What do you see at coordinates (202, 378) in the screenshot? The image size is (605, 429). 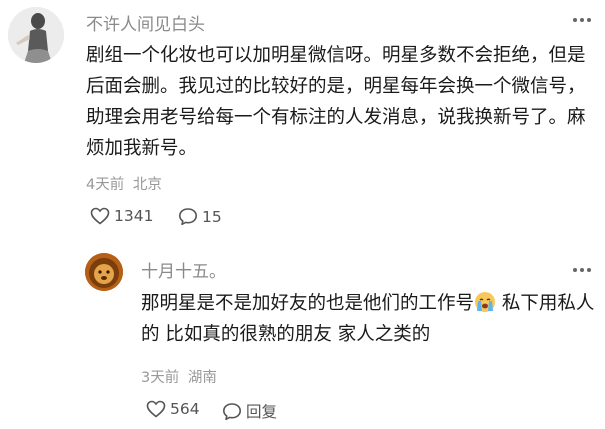 I see `reply-location: 湖南` at bounding box center [202, 378].